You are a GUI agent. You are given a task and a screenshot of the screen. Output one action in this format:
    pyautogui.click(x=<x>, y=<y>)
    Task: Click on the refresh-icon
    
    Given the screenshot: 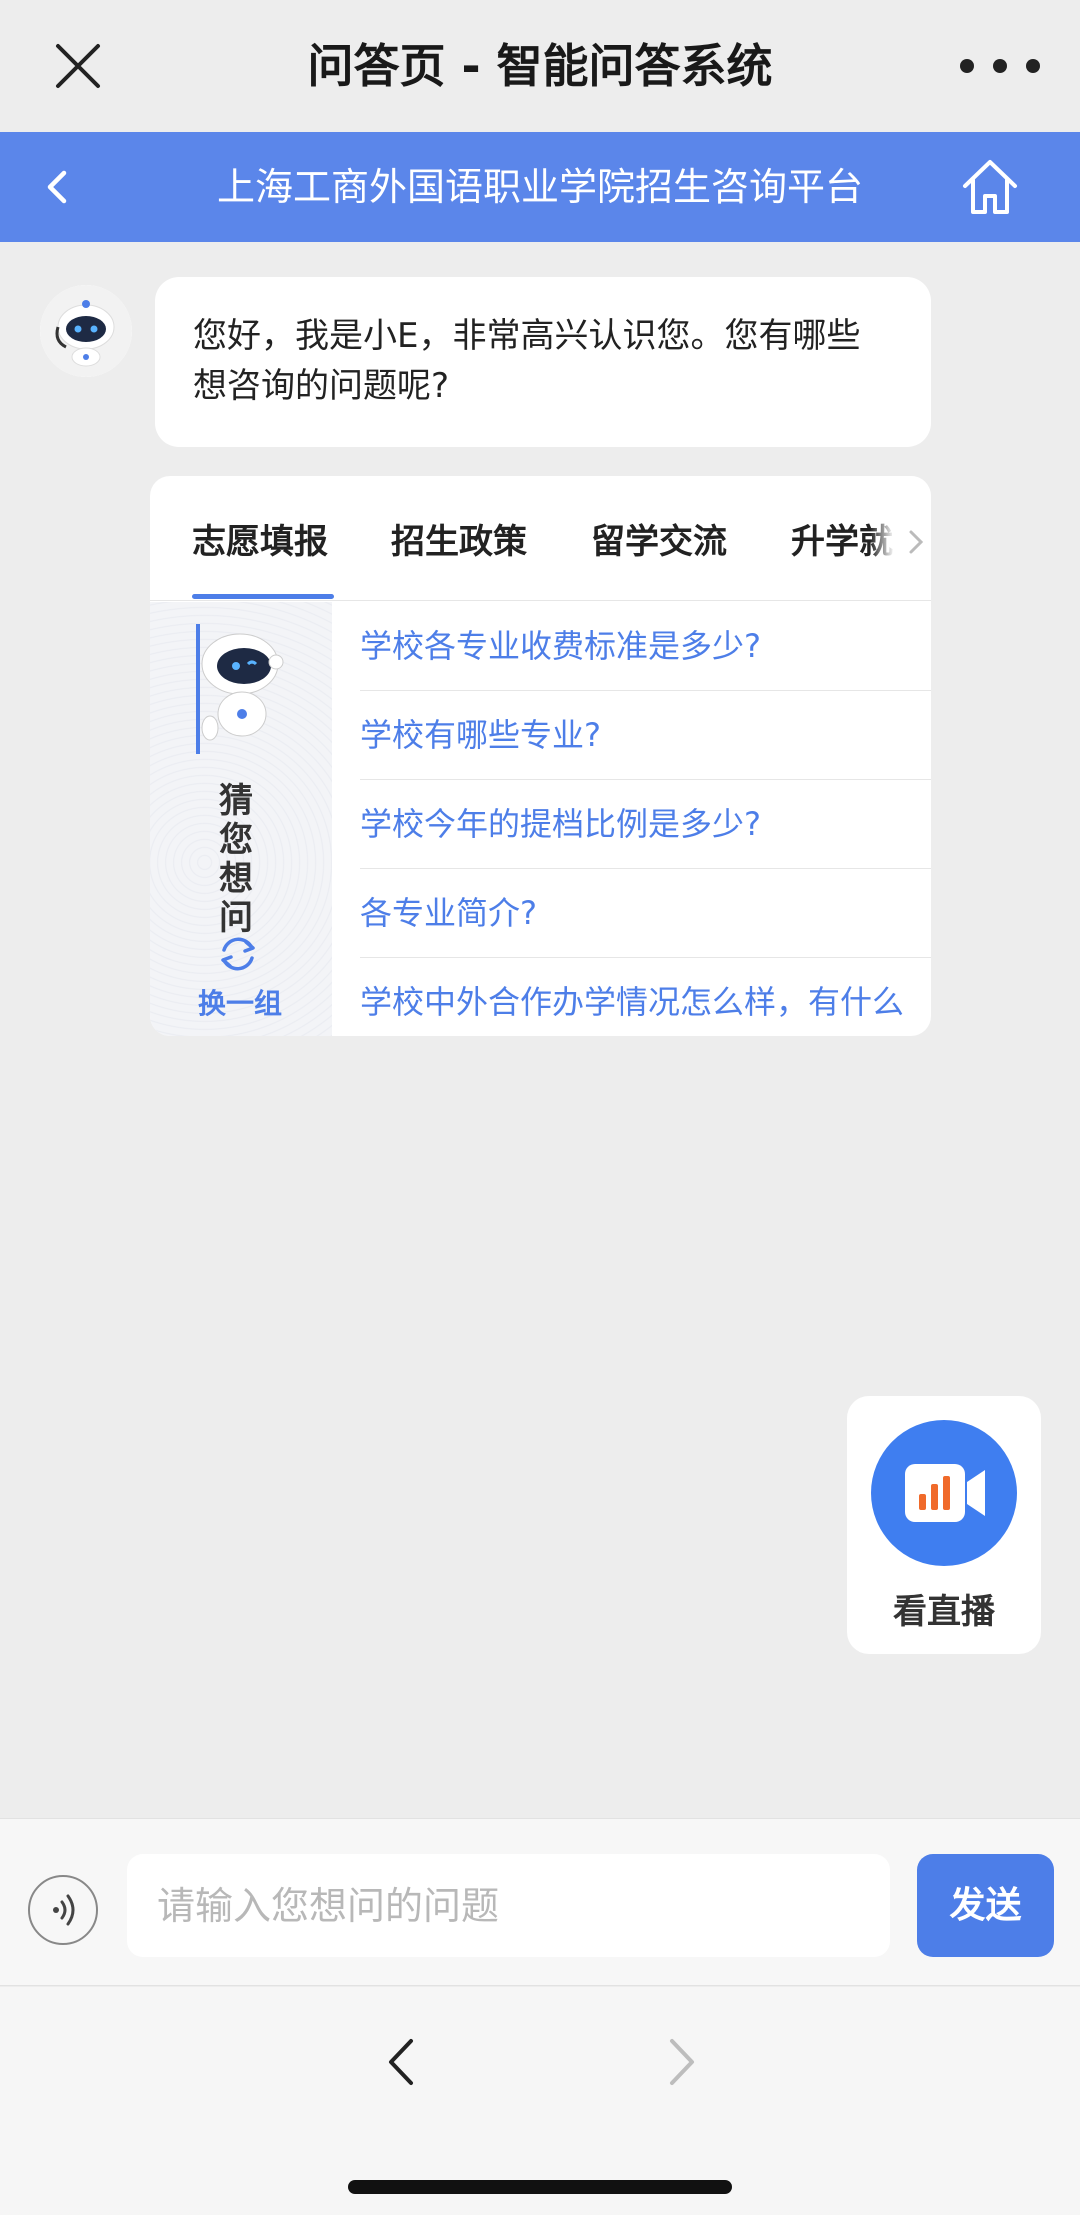 What is the action you would take?
    pyautogui.click(x=238, y=954)
    